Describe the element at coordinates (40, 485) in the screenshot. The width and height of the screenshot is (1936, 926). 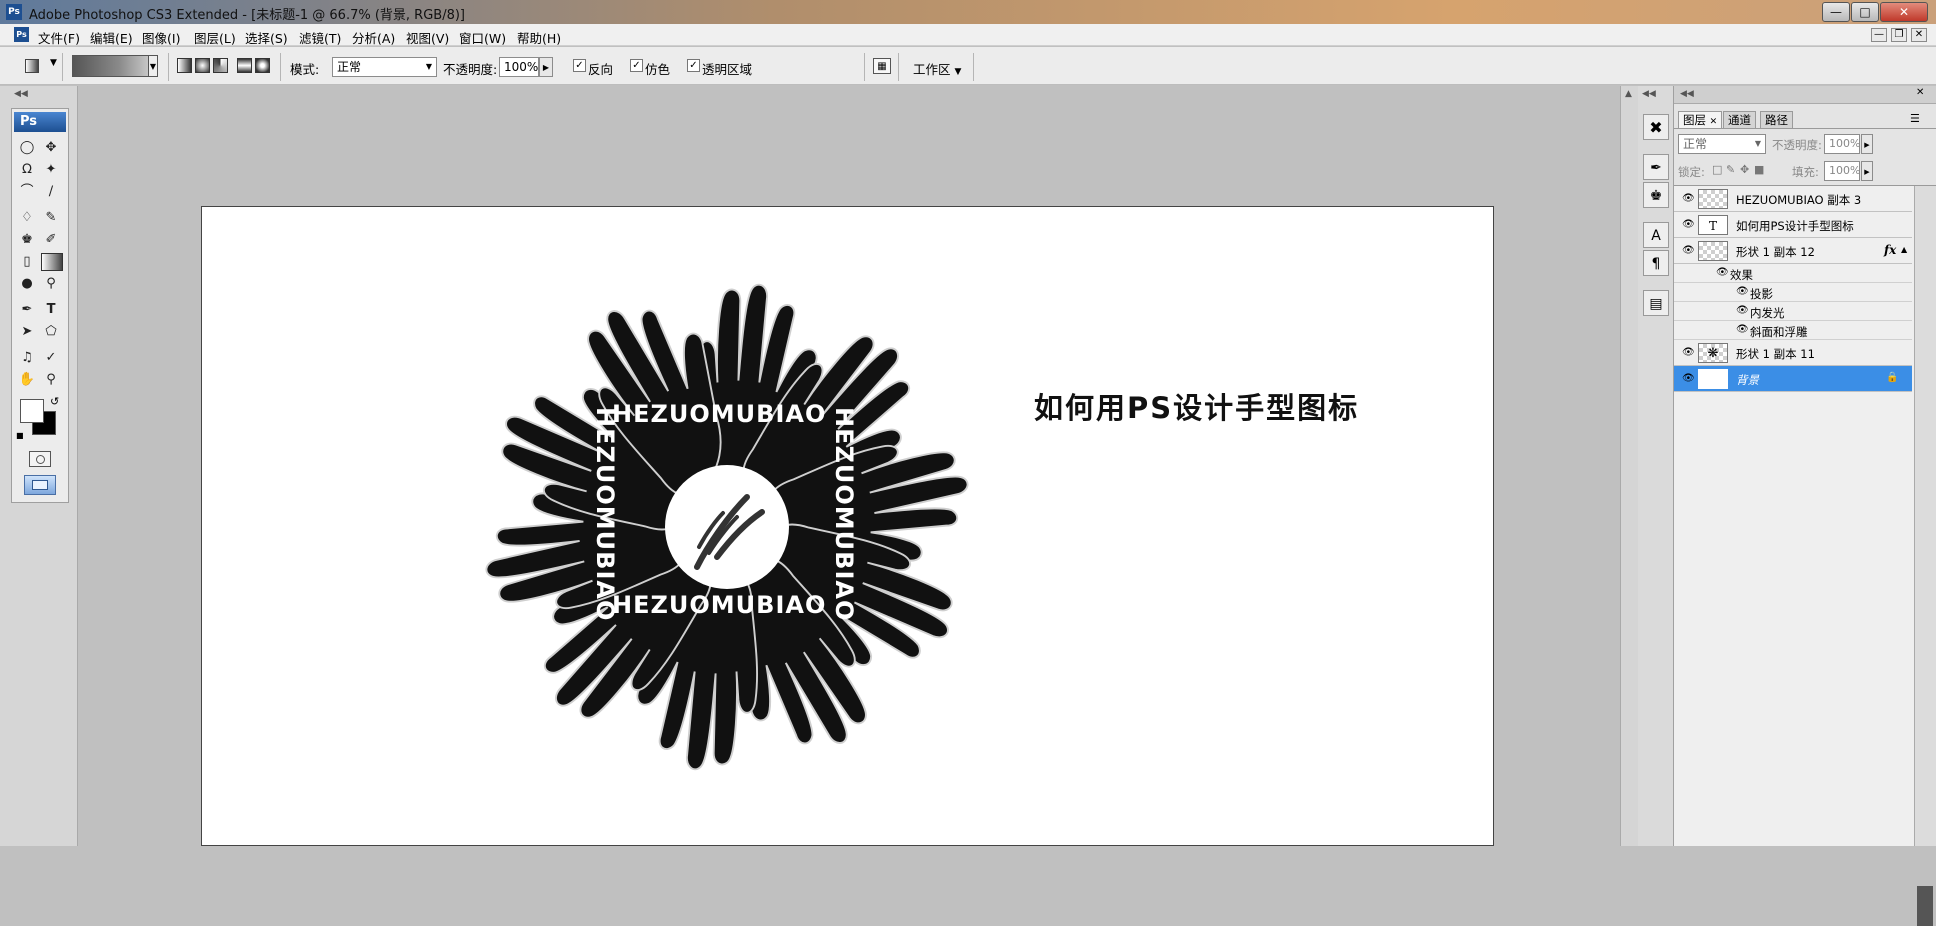
I see `screen-mode-button` at that location.